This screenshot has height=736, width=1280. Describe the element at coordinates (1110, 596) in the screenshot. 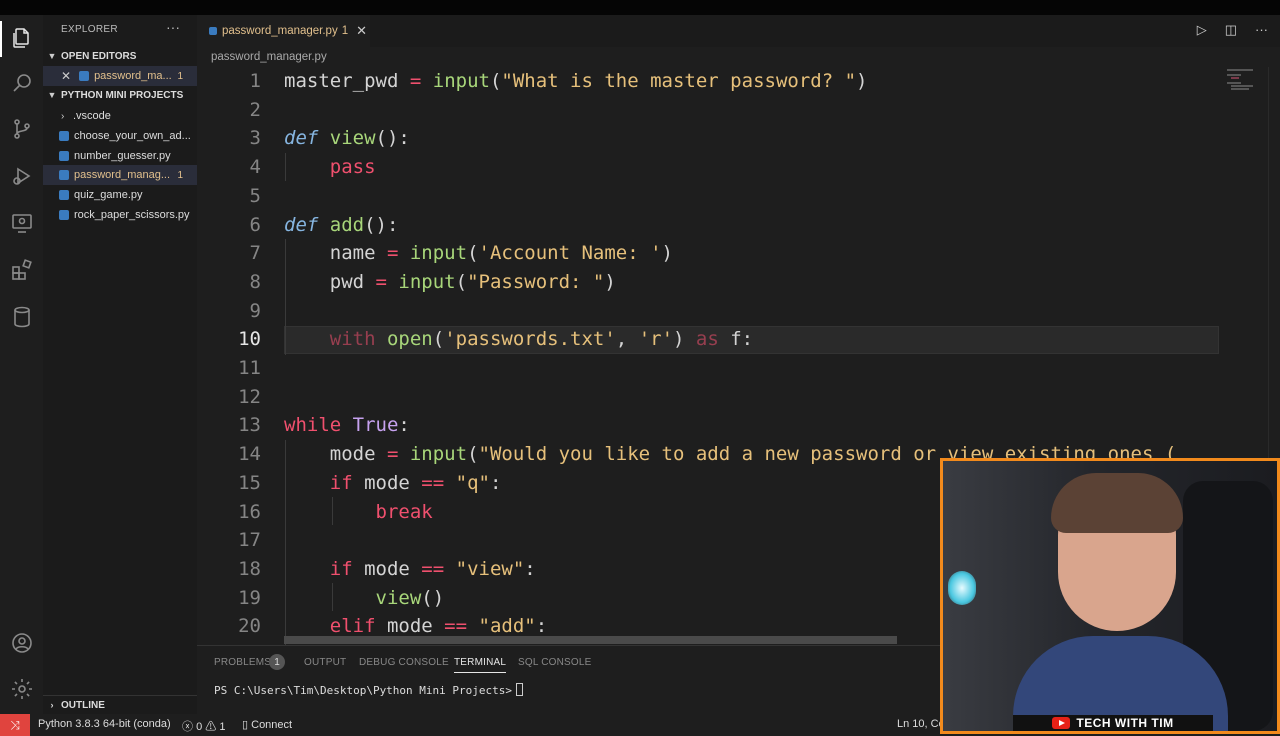

I see `webcam-overlay: TECH WITH TIM` at that location.